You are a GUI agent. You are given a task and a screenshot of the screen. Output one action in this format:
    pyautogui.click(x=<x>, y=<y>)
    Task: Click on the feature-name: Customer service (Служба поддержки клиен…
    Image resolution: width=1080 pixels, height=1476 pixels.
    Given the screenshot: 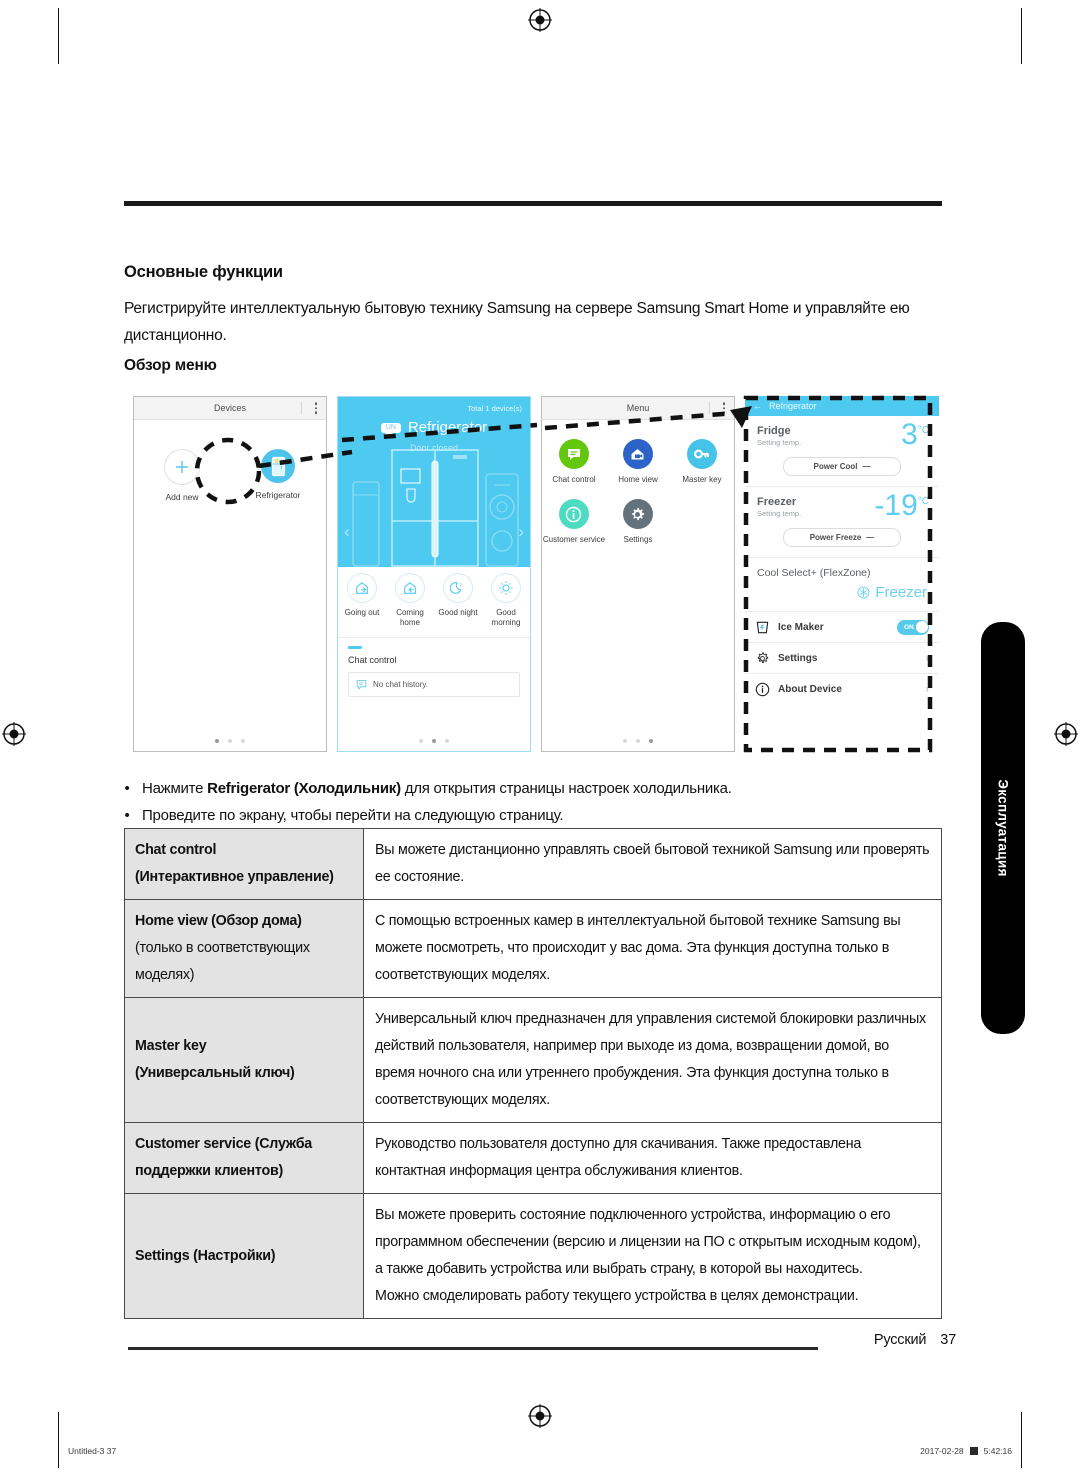 What is the action you would take?
    pyautogui.click(x=223, y=1157)
    